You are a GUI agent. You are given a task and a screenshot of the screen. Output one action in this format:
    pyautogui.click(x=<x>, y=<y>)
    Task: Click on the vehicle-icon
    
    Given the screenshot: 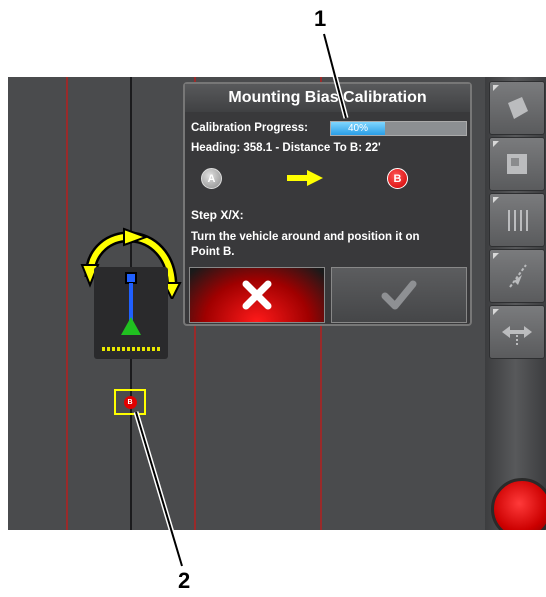 What is the action you would take?
    pyautogui.click(x=131, y=313)
    